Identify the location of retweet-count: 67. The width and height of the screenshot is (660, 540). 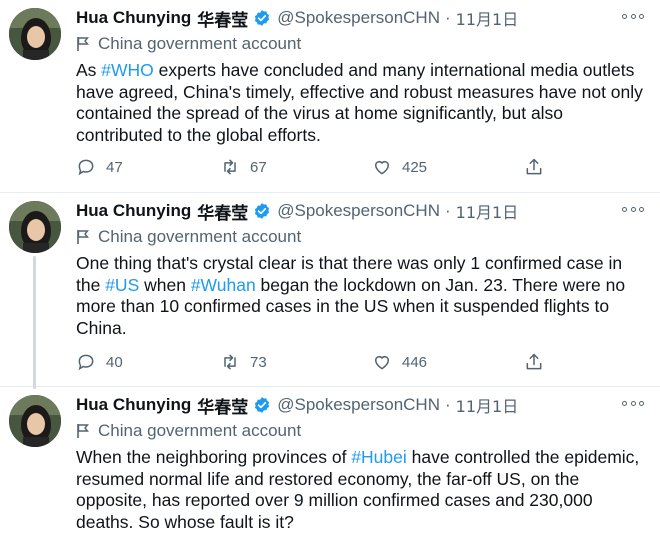
(258, 167).